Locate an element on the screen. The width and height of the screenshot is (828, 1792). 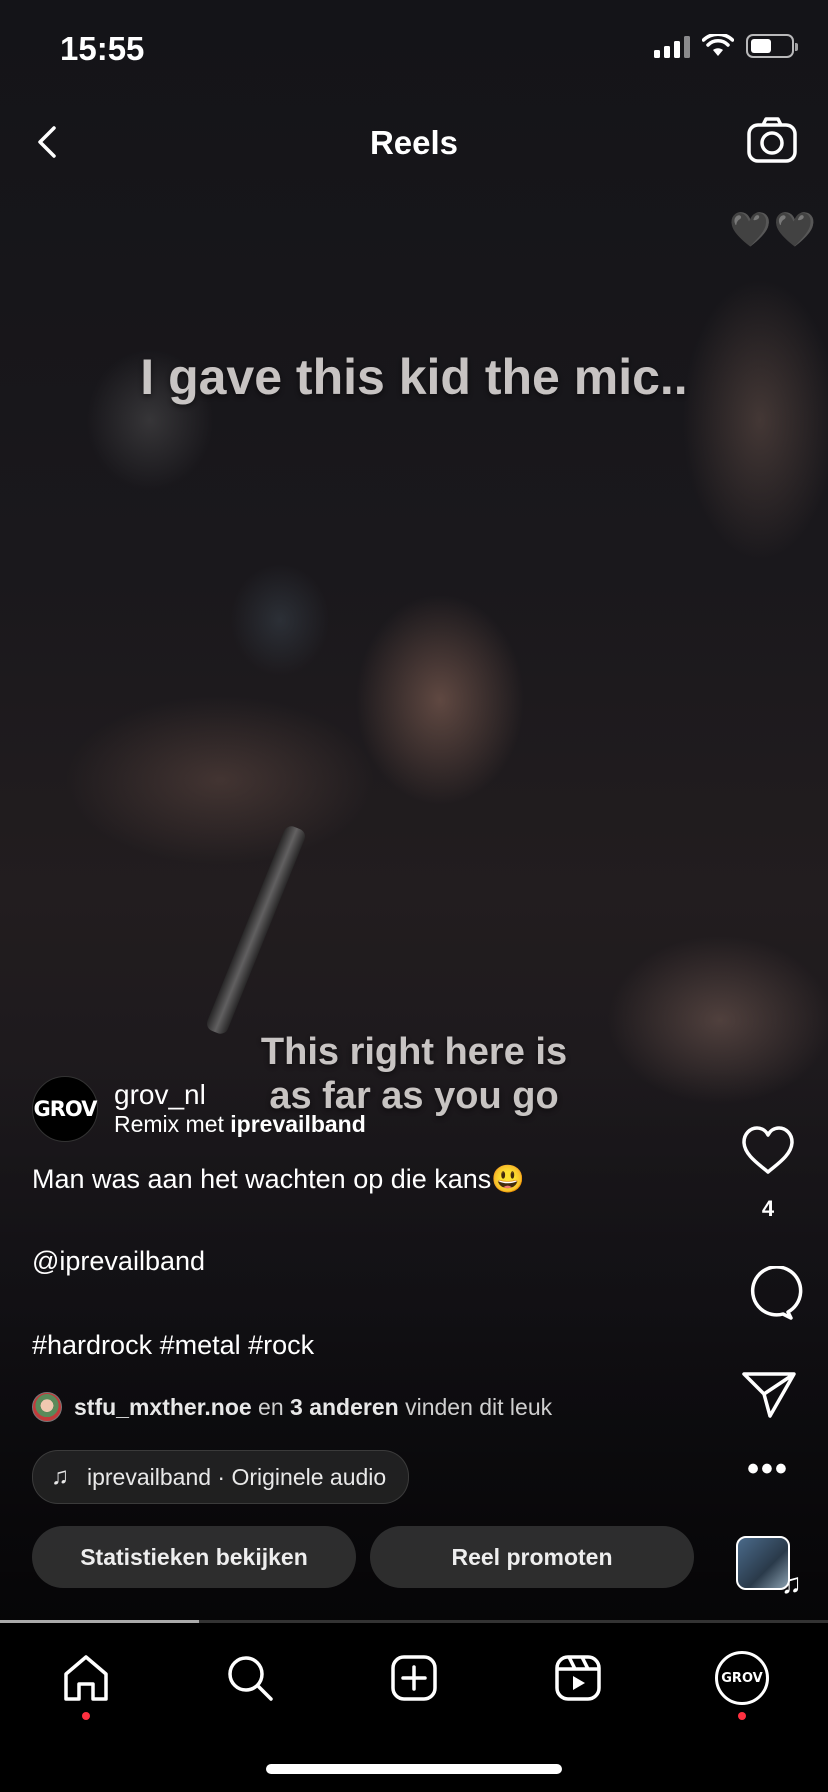
nav-create is located at coordinates (414, 1678).